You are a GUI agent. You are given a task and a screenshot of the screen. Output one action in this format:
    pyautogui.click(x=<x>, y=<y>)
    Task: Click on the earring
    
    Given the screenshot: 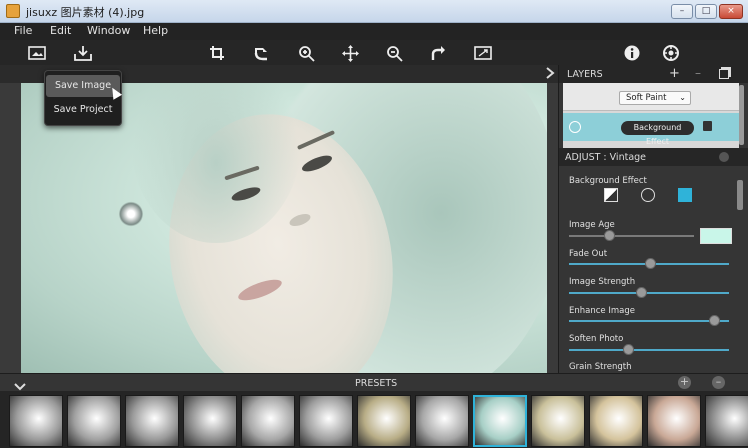 What is the action you would take?
    pyautogui.click(x=131, y=214)
    